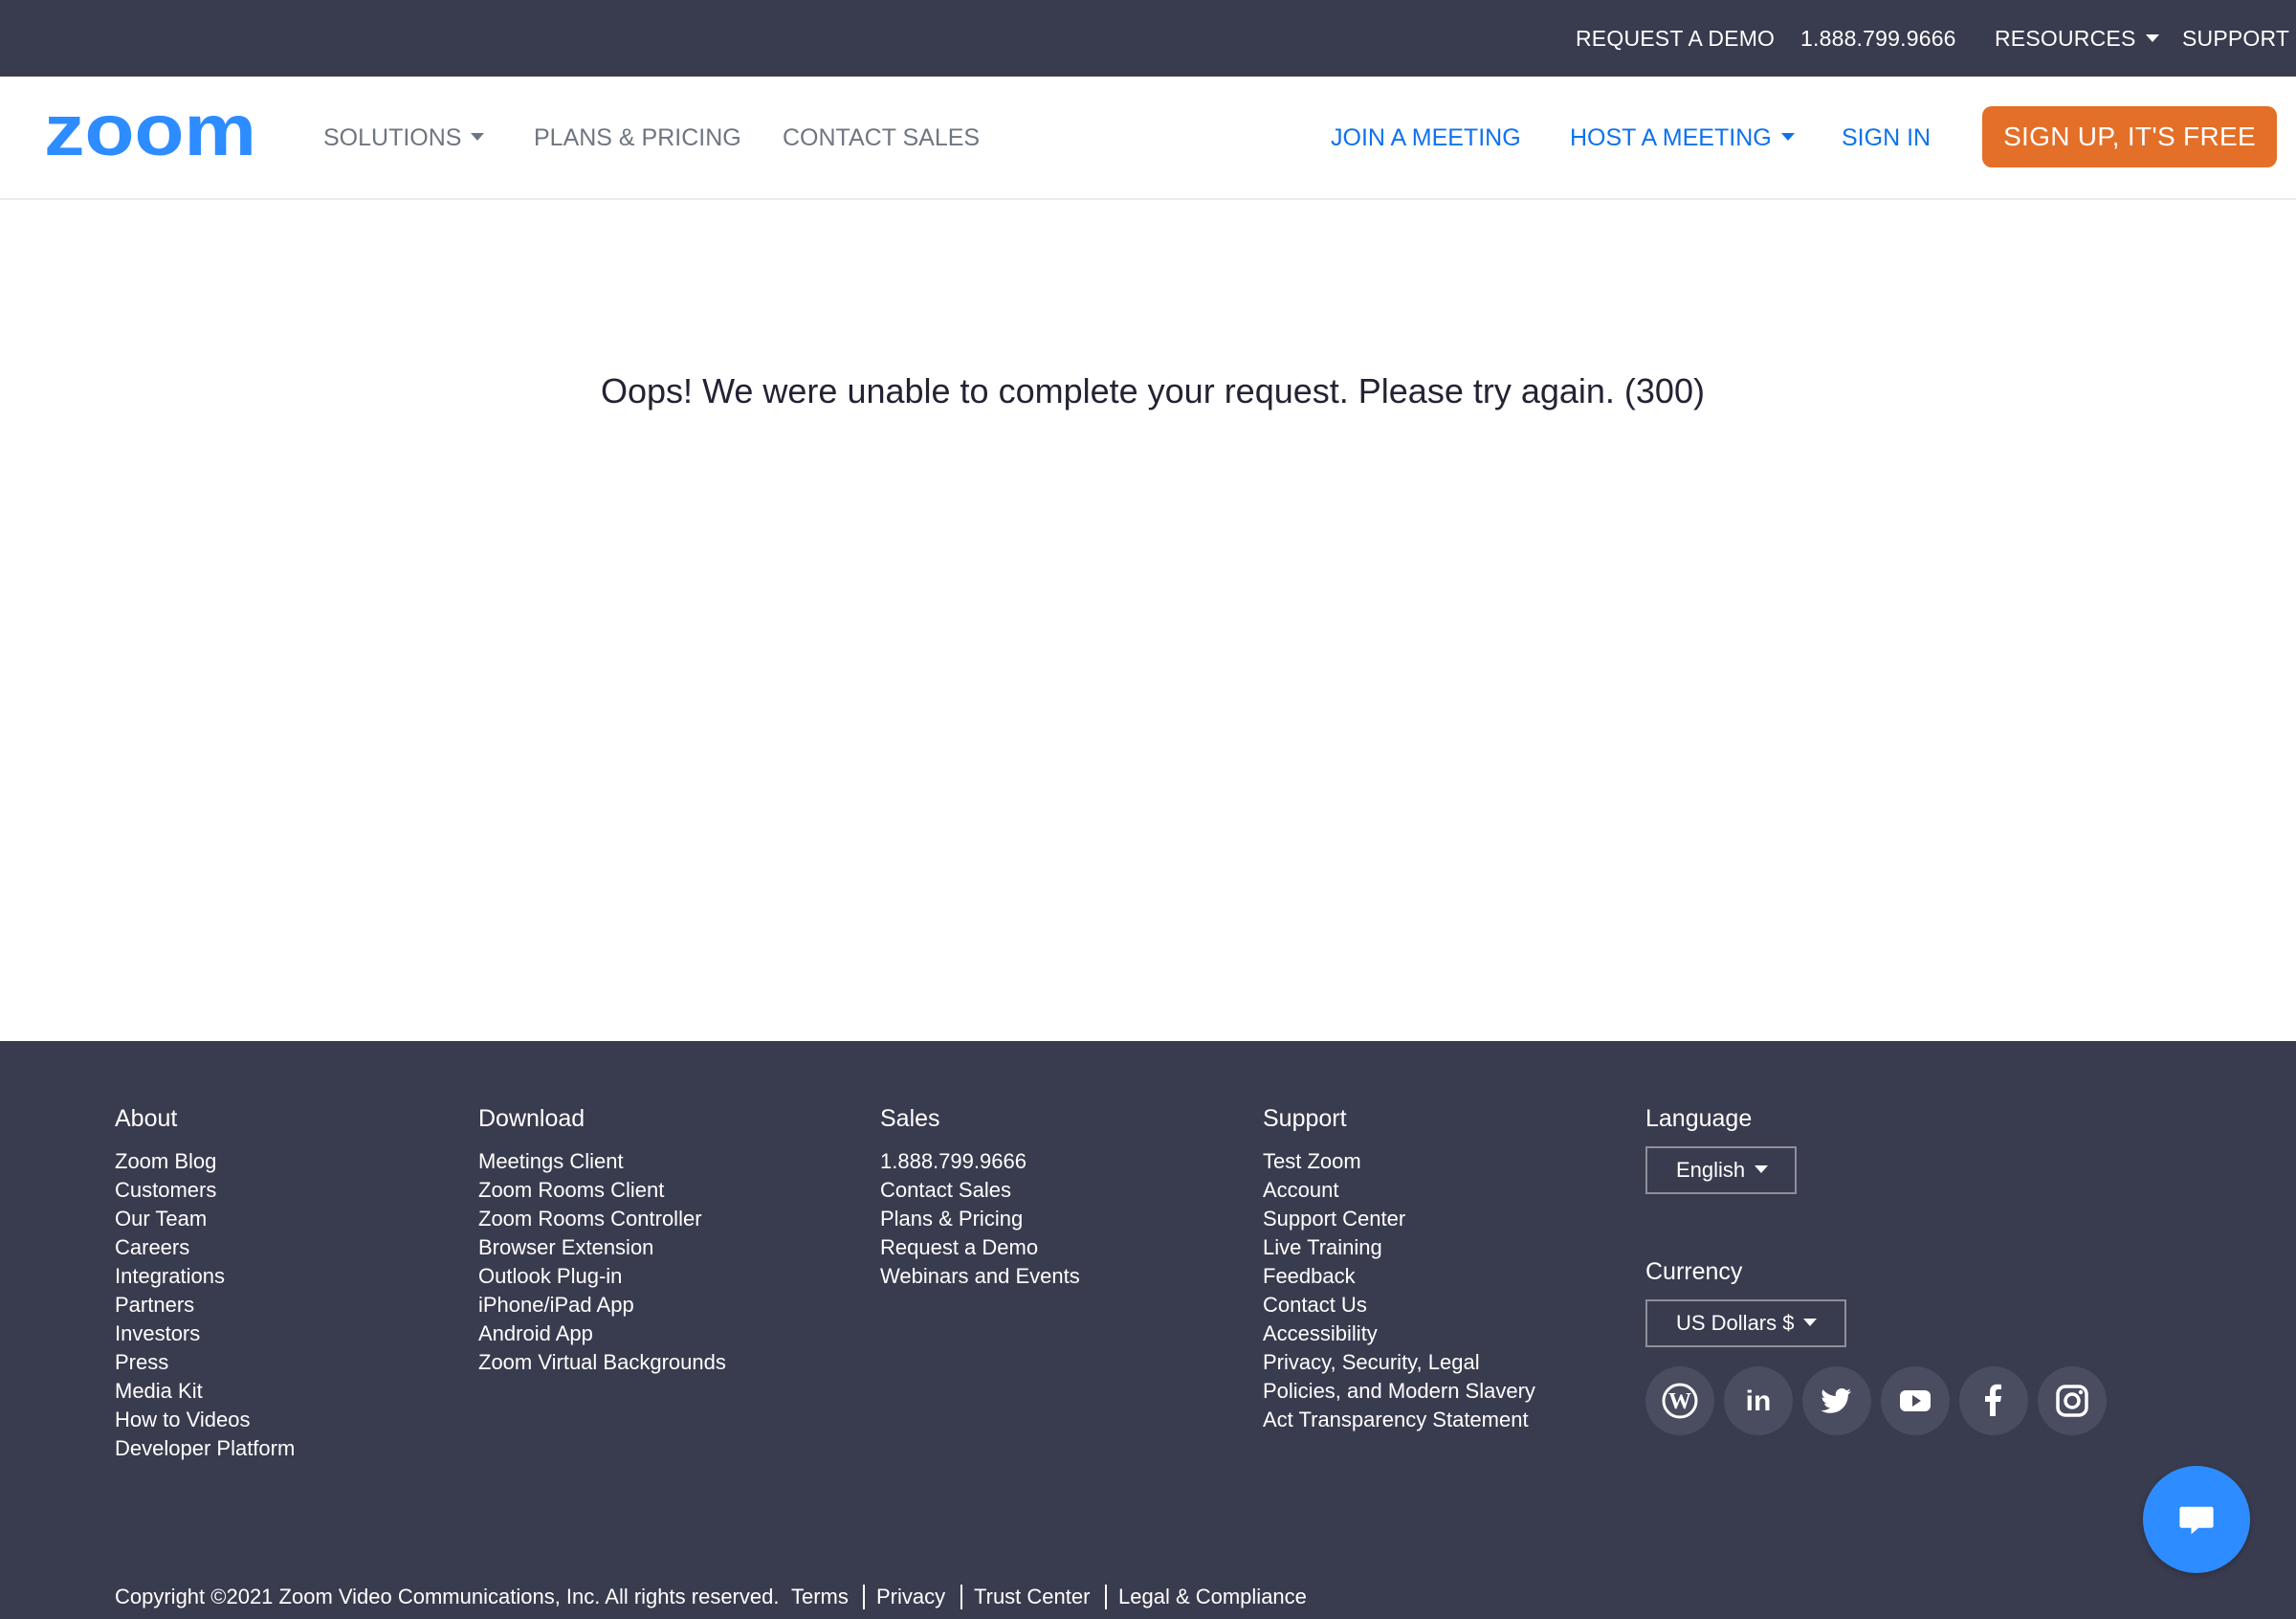 This screenshot has width=2296, height=1619. What do you see at coordinates (1399, 1190) in the screenshot?
I see `footer-link: Account` at bounding box center [1399, 1190].